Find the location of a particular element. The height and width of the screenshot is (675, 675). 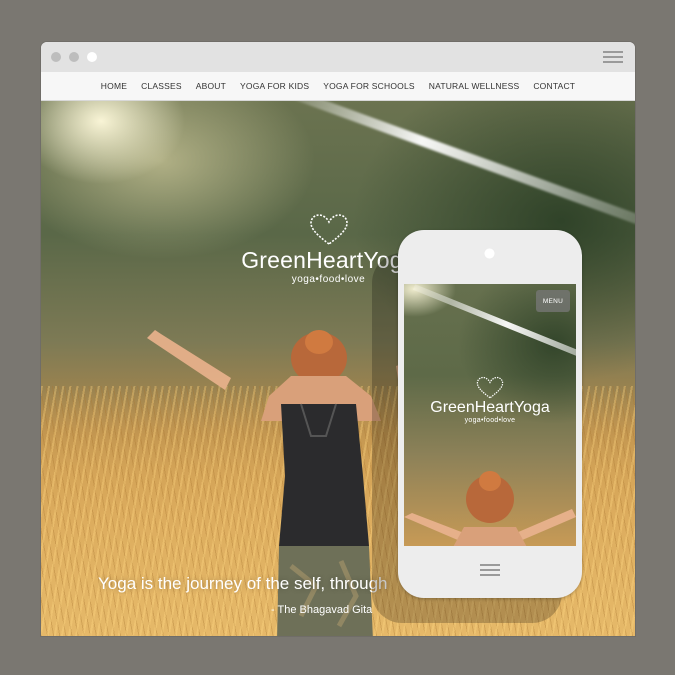

phone-camera is located at coordinates (489, 253).